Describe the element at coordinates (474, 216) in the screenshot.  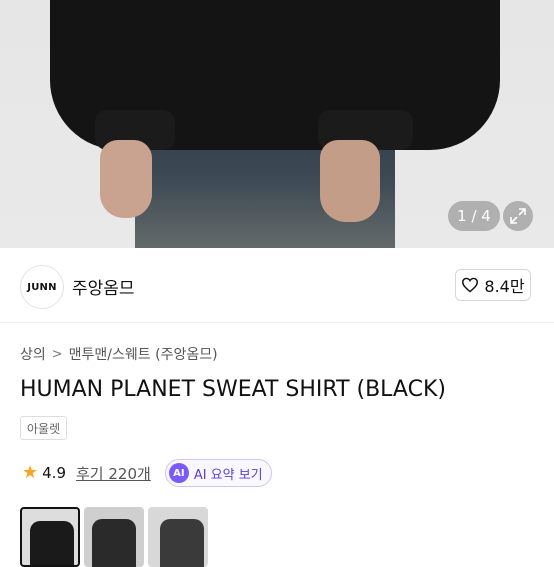
I see `image-counter: 1 / 4` at that location.